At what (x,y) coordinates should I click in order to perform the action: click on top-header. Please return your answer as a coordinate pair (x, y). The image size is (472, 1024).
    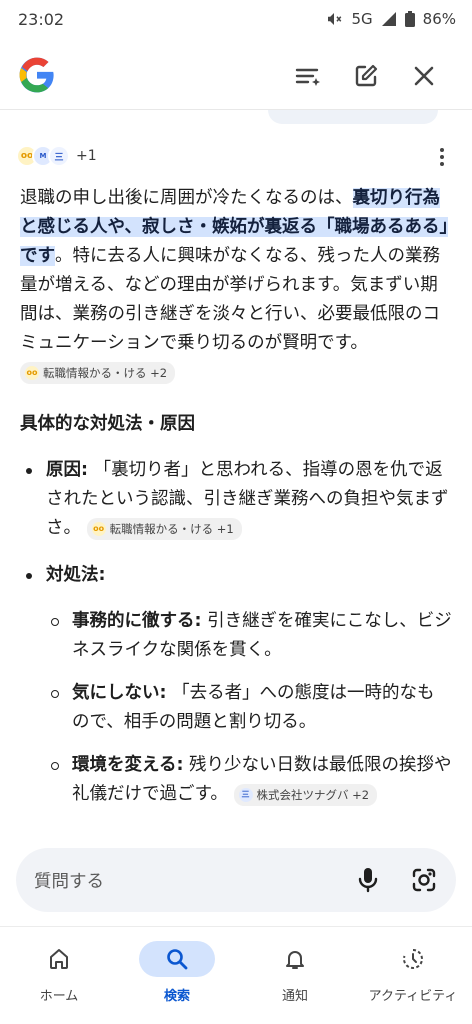
    Looking at the image, I should click on (236, 75).